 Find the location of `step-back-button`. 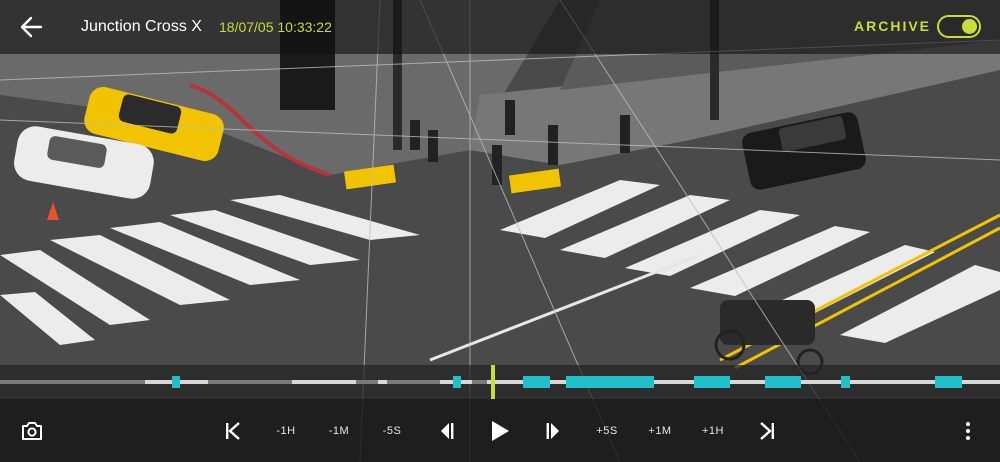

step-back-button is located at coordinates (447, 430).